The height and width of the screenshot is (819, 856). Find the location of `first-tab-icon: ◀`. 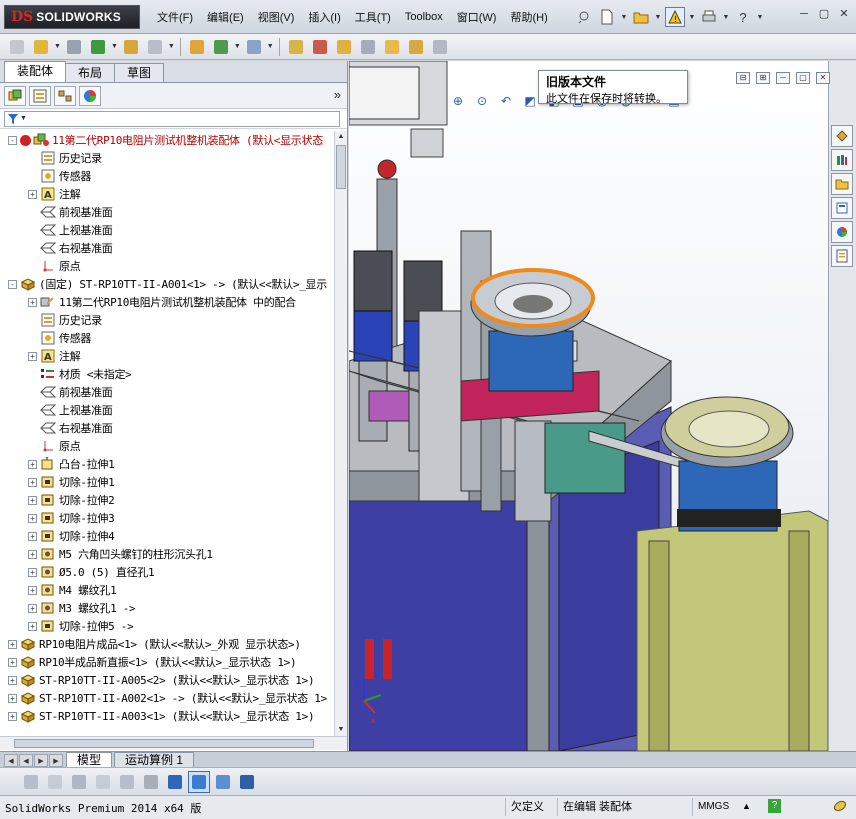

first-tab-icon: ◀ is located at coordinates (11, 760).